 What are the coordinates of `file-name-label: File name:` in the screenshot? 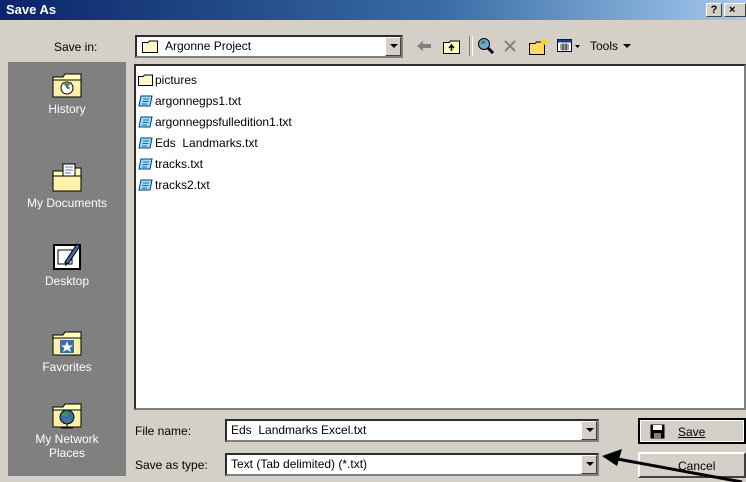 It's located at (163, 431).